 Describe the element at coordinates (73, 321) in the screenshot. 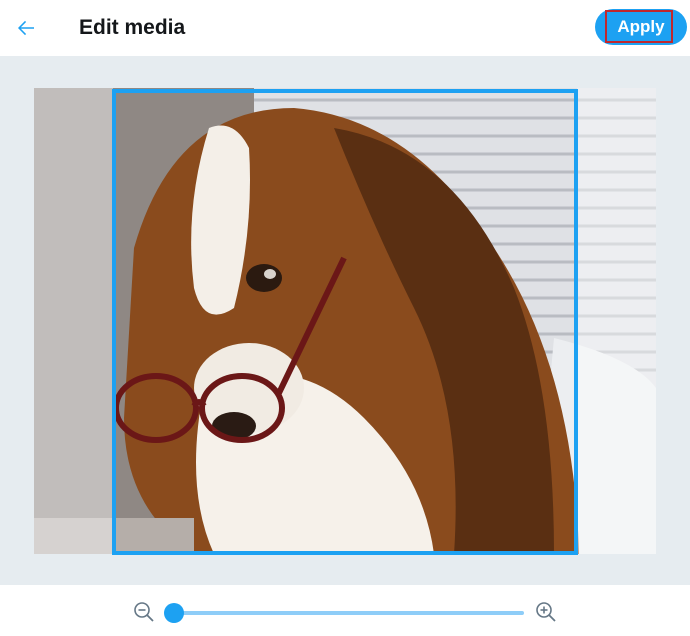

I see `crop-dim-left` at that location.